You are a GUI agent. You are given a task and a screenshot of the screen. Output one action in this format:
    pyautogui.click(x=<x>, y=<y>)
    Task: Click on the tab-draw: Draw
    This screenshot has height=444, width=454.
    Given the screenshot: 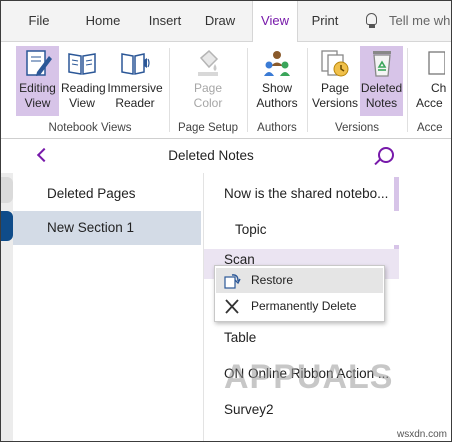 What is the action you would take?
    pyautogui.click(x=220, y=21)
    